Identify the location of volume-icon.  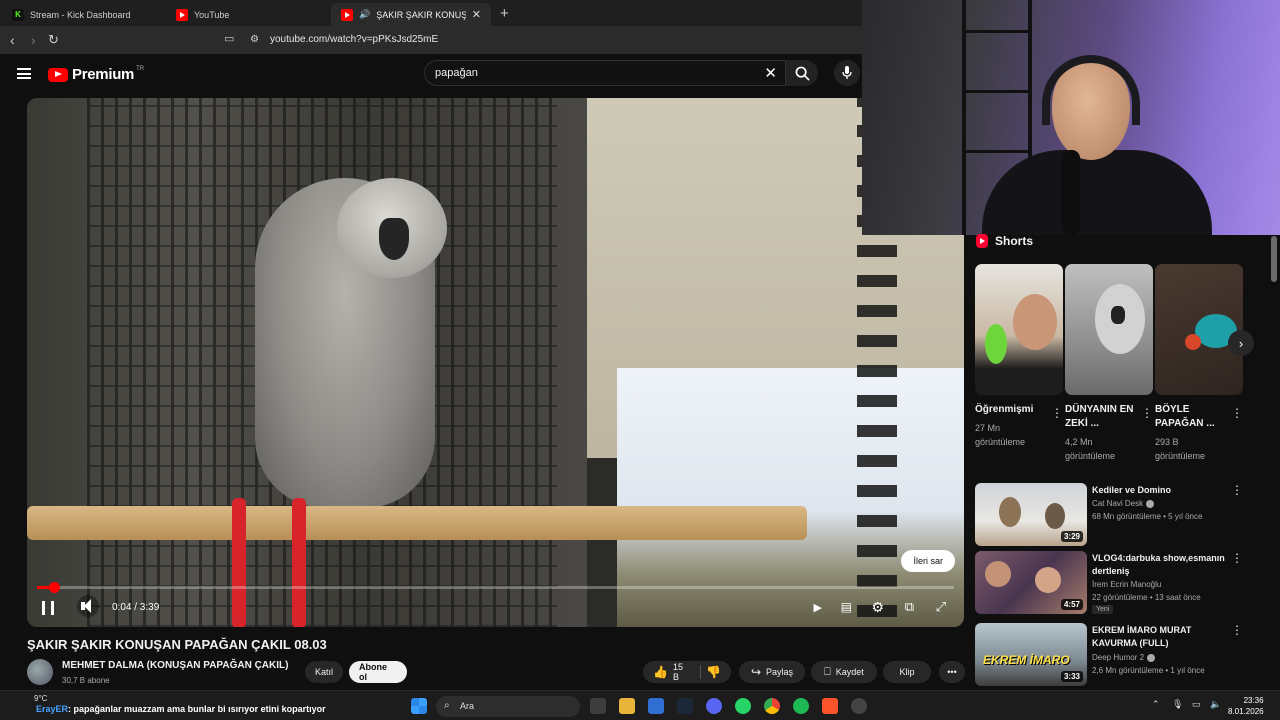
(88, 606).